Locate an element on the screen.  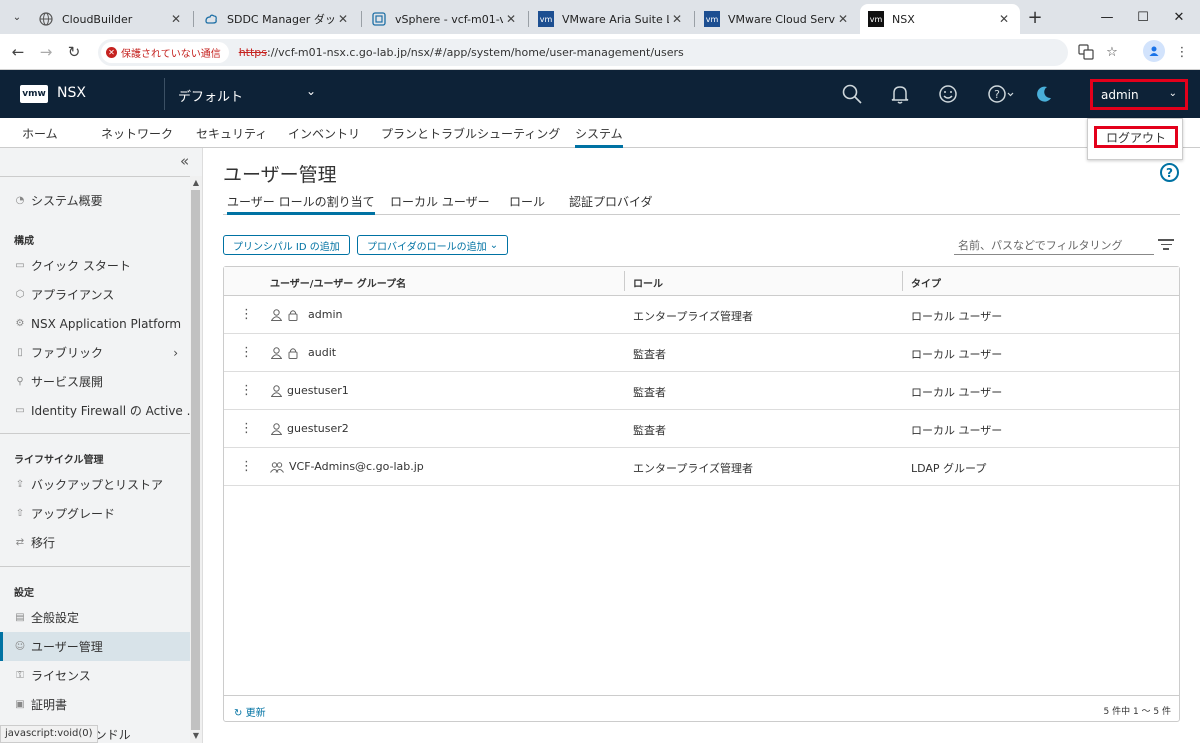
sidebar-item-nsx-application-platform: ⚙ NSX Application Platform is located at coordinates (95, 323).